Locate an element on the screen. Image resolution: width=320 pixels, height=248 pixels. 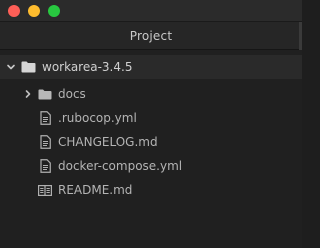
minimize-window-button is located at coordinates (34, 11).